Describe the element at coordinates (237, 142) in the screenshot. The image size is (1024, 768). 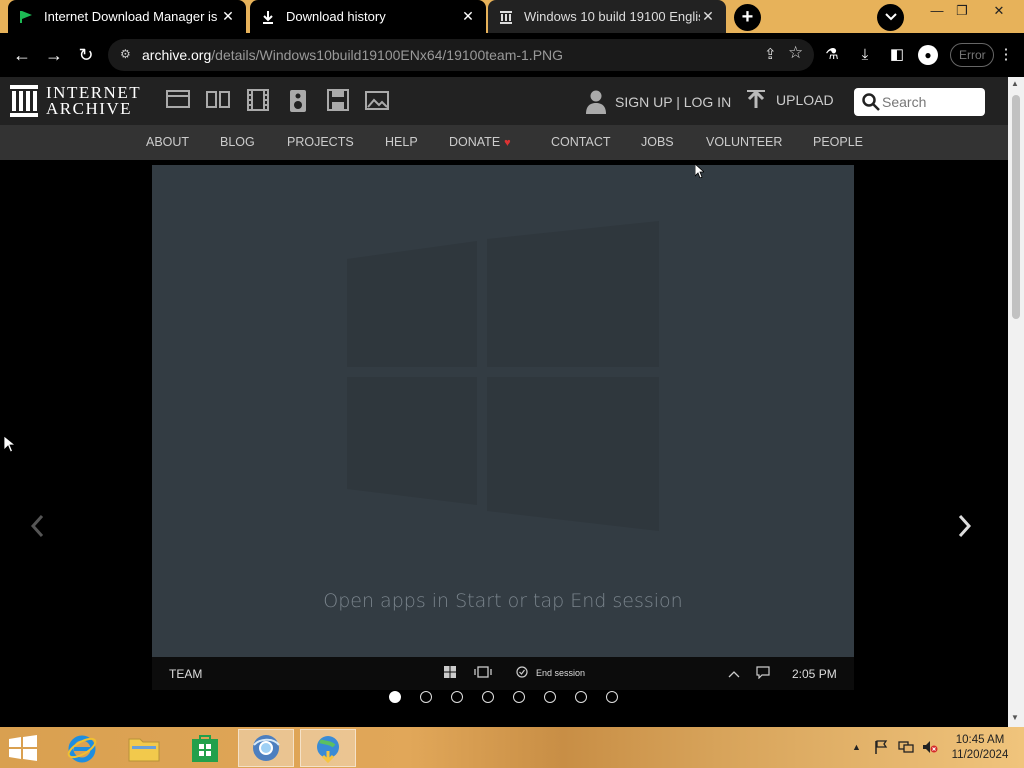
I see `nav-blog: BLOG` at that location.